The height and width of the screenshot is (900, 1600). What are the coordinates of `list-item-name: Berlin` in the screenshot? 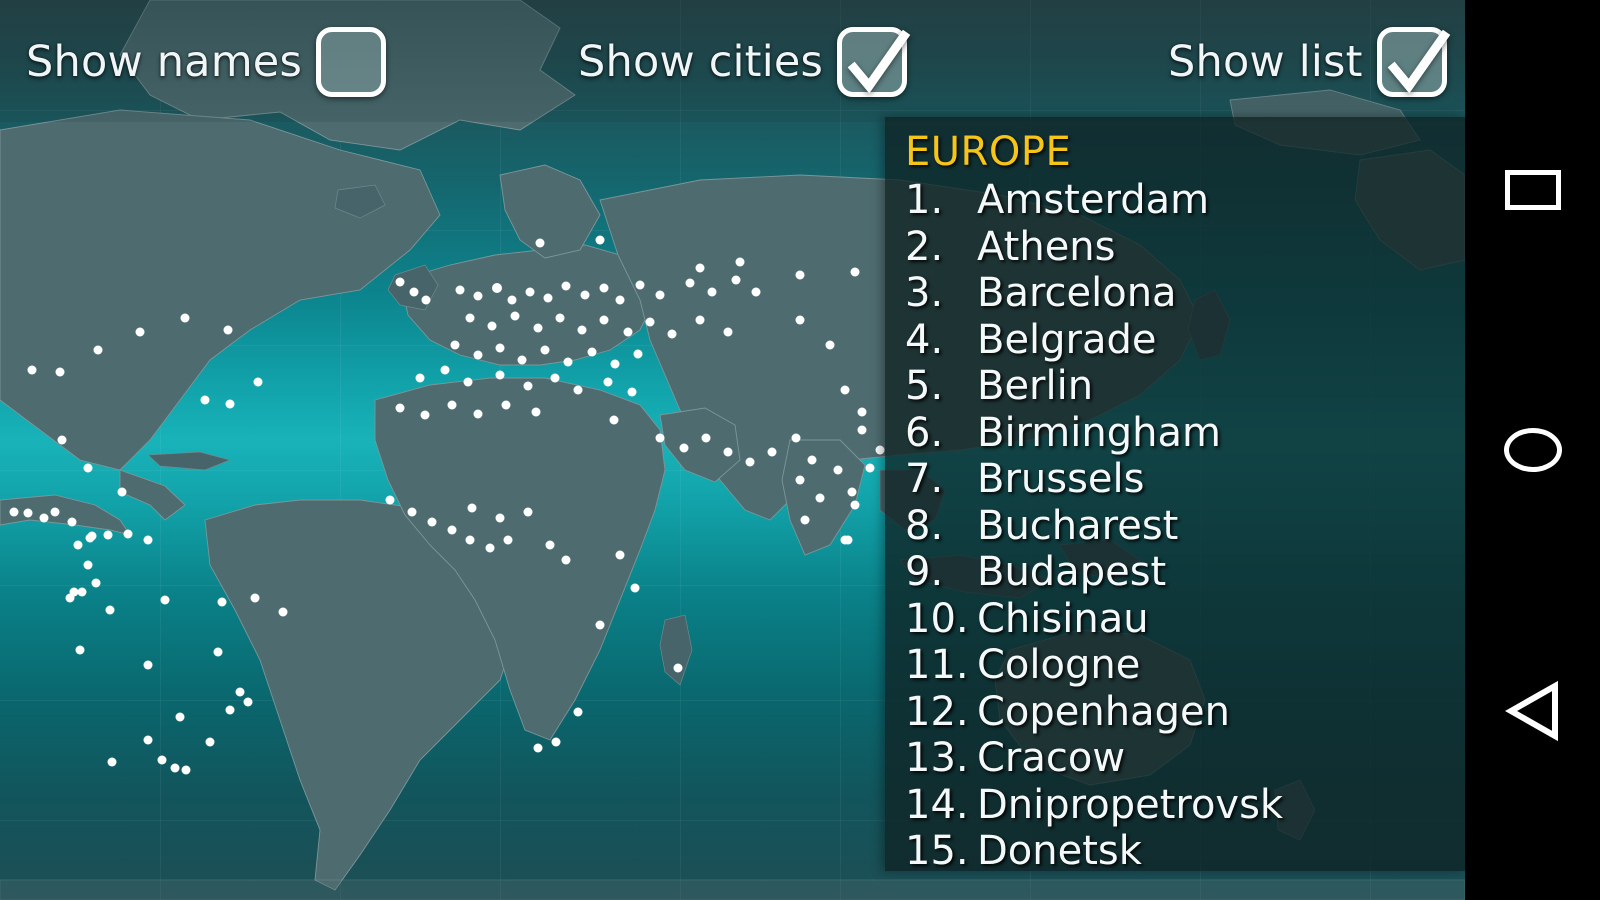 It's located at (1035, 386).